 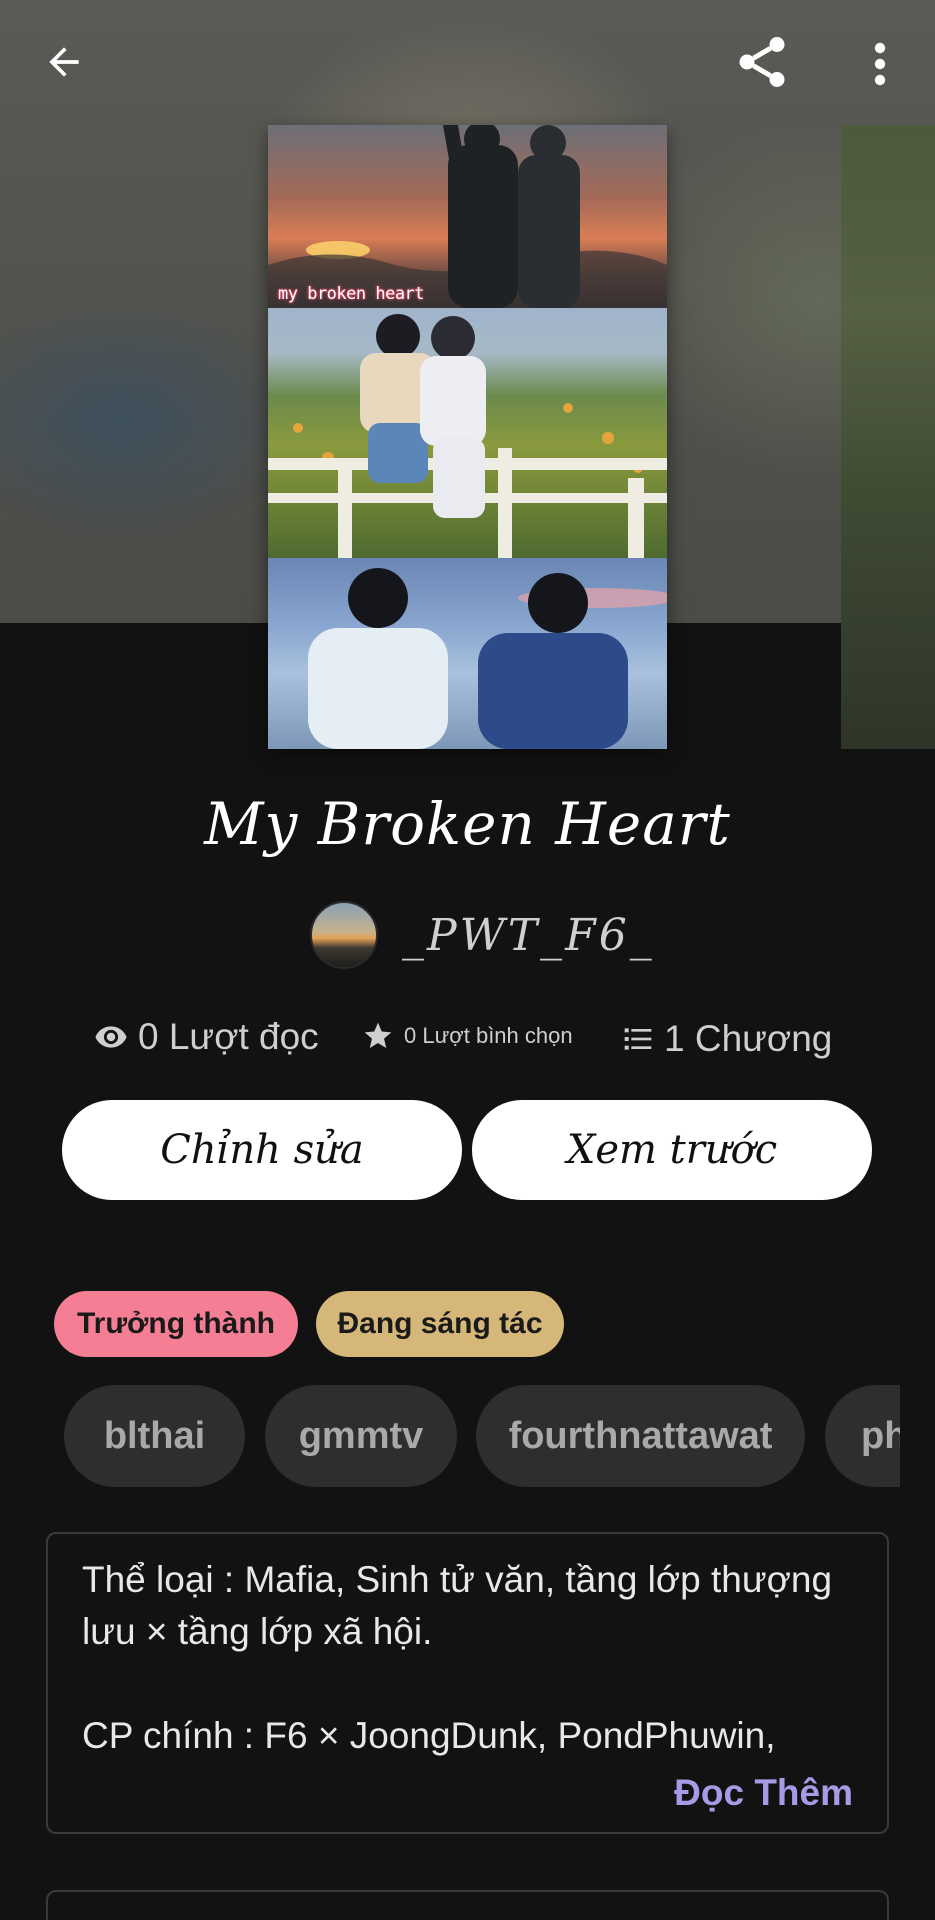 I want to click on cover-panel-sunset: my broken heart, so click(x=467, y=216).